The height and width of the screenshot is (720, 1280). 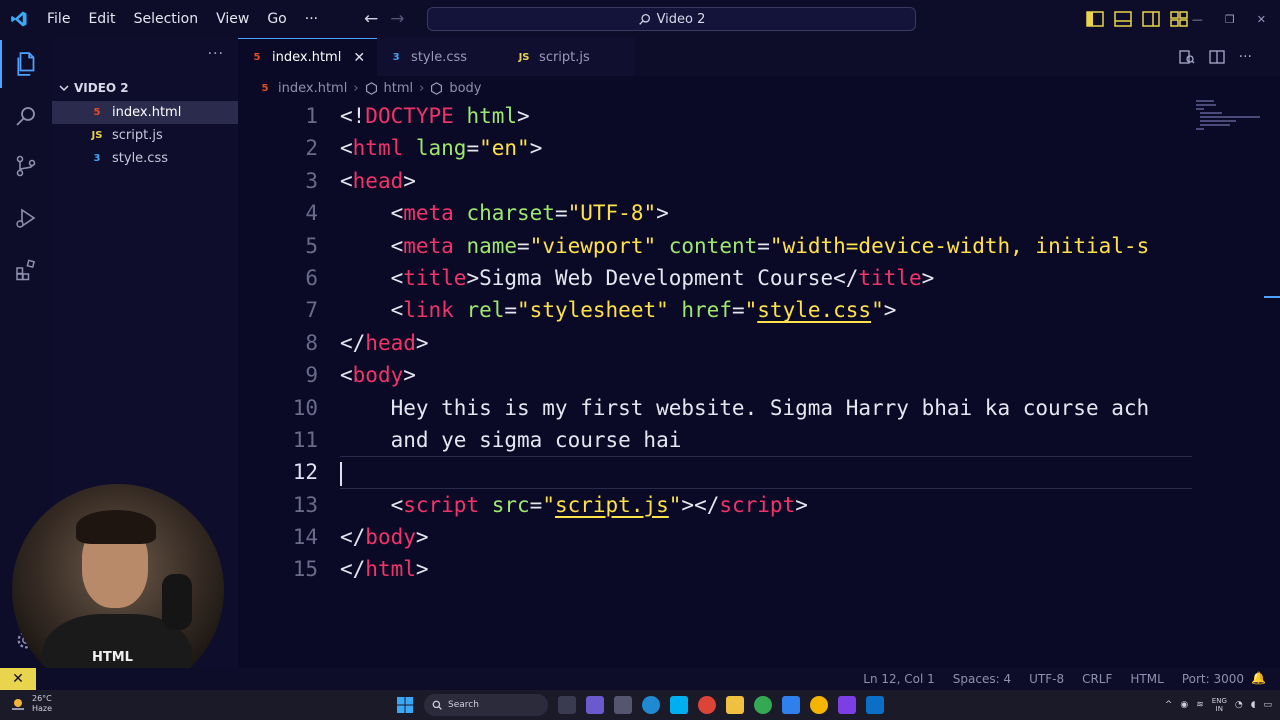 What do you see at coordinates (1146, 679) in the screenshot?
I see `language-mode: HTML` at bounding box center [1146, 679].